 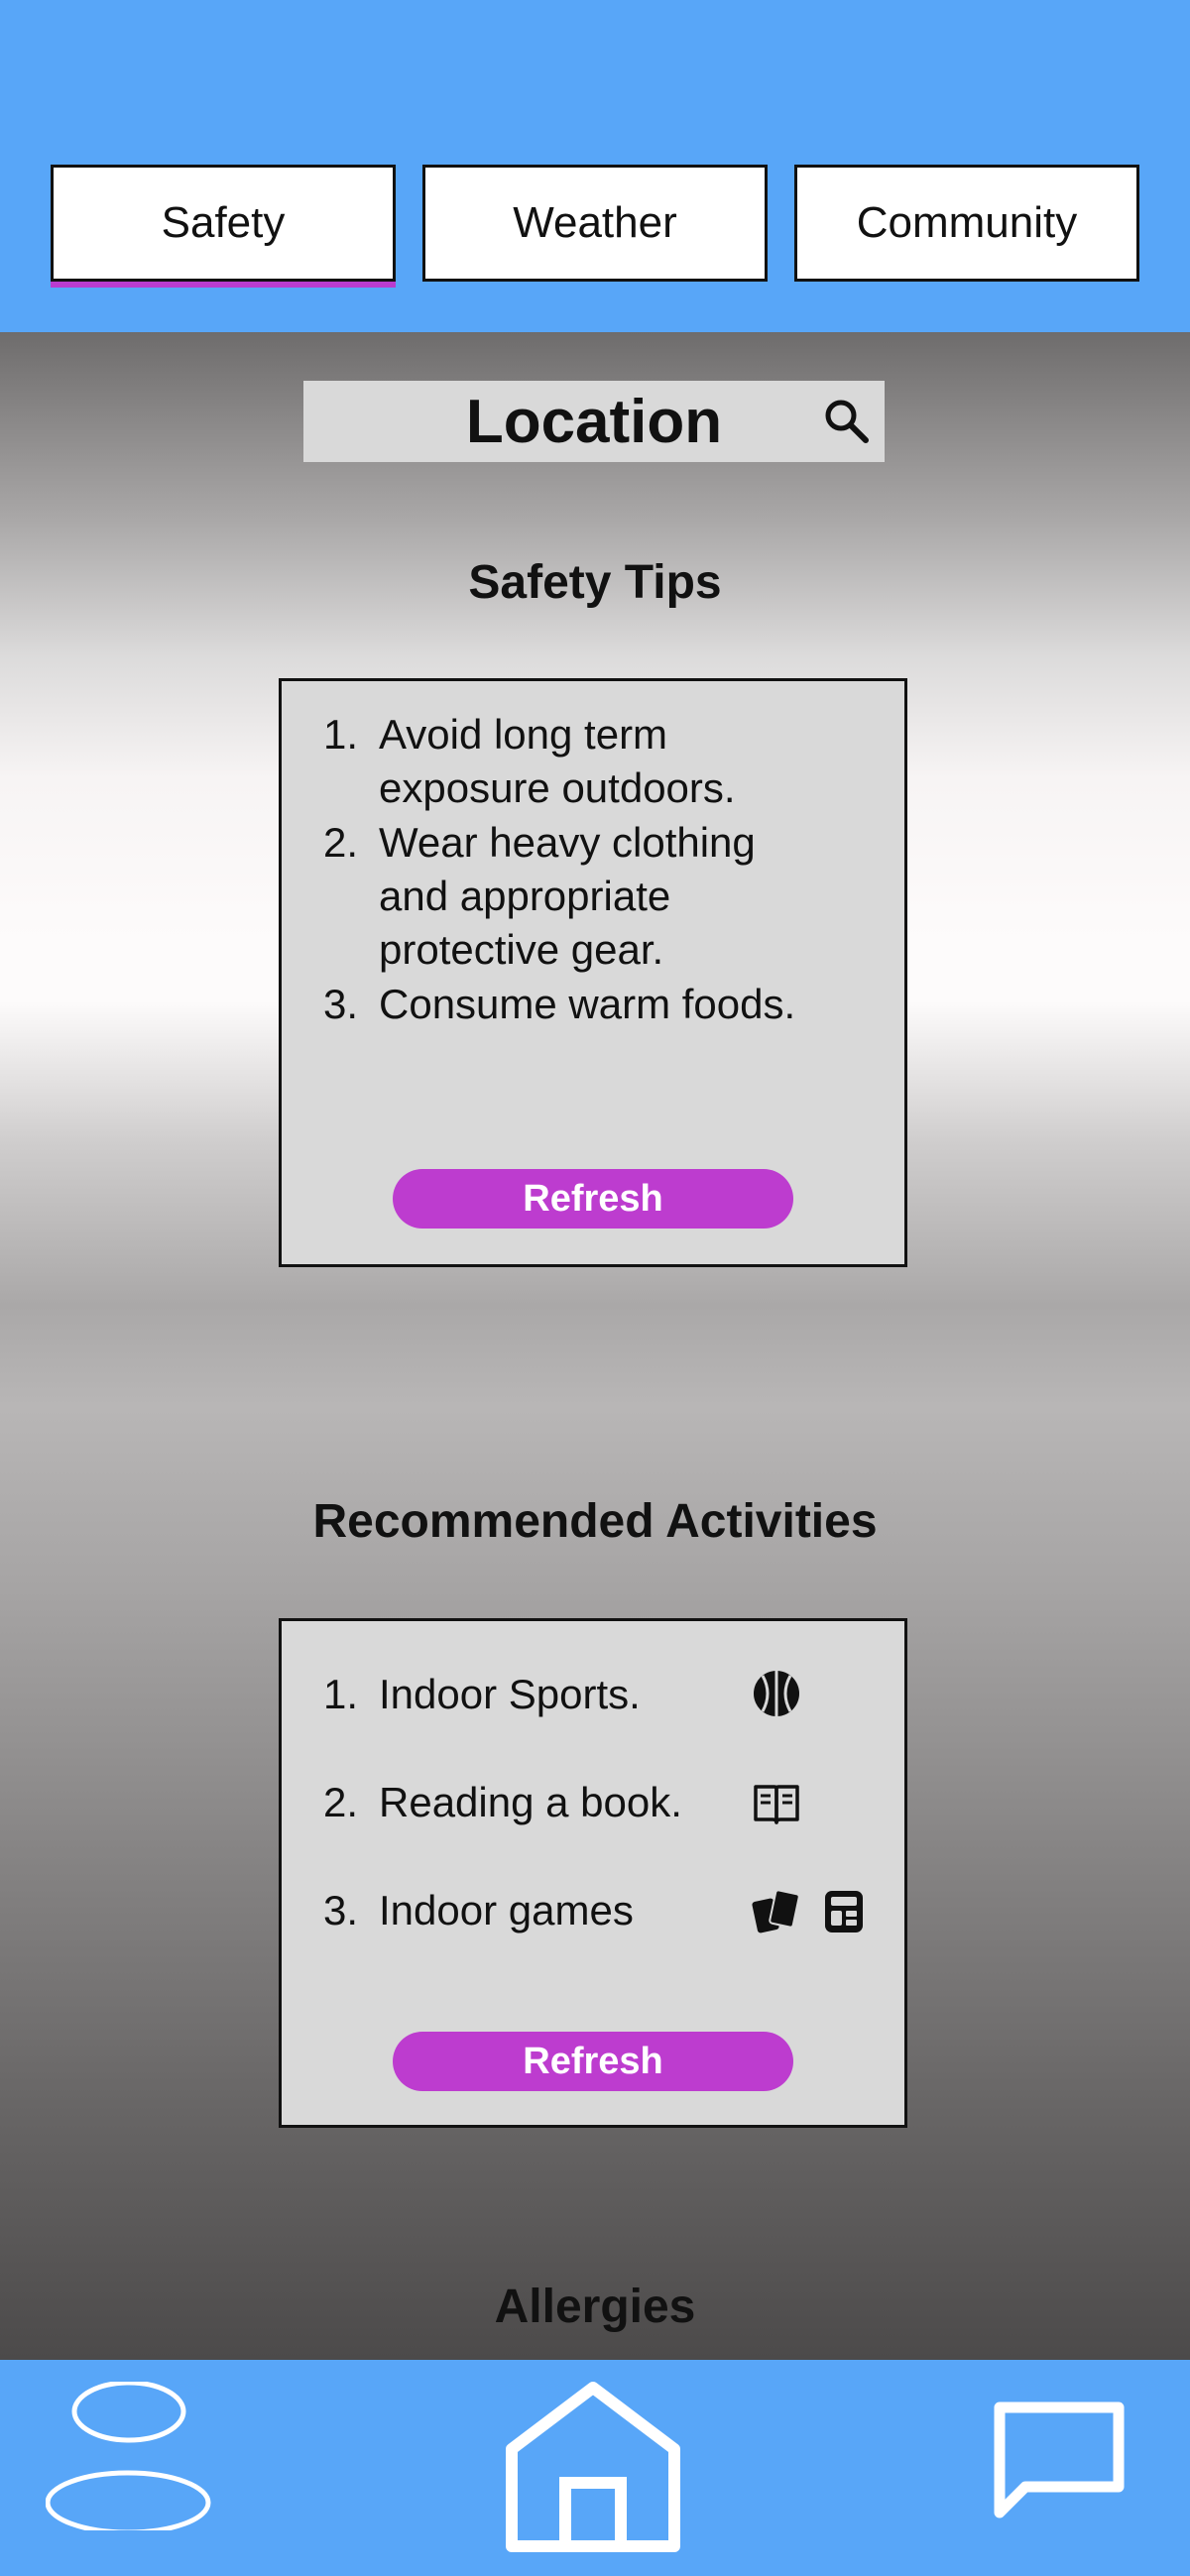 I want to click on list-item: 1. Indoor Sports., so click(x=482, y=1694).